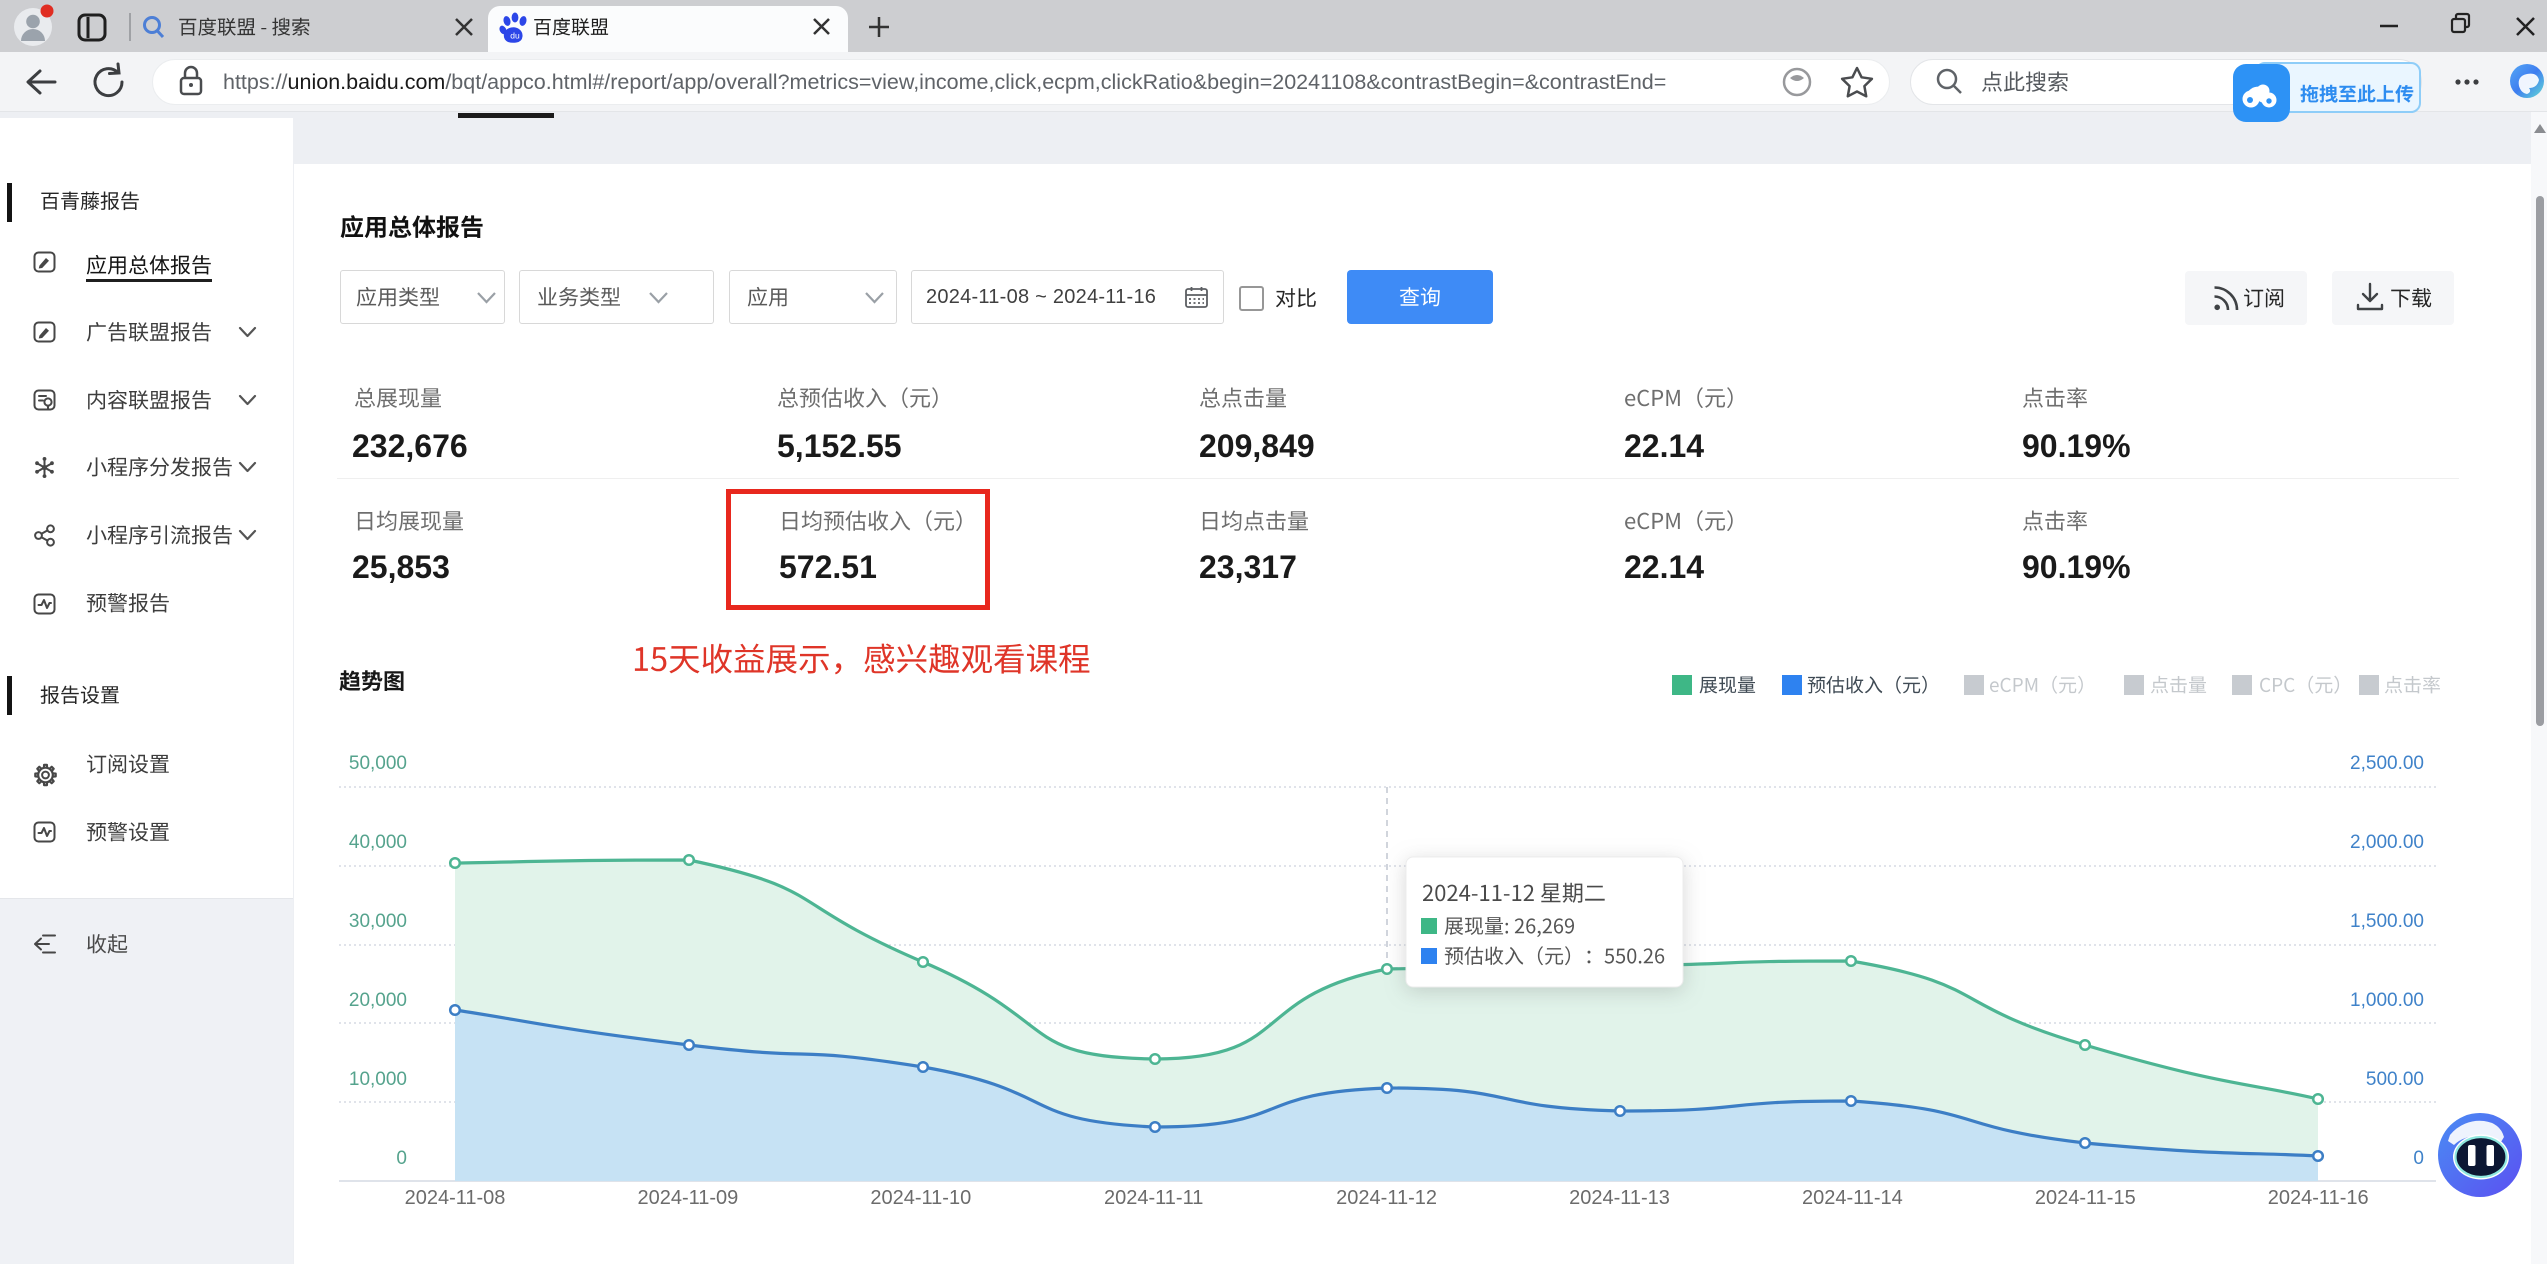  Describe the element at coordinates (1619, 1198) in the screenshot. I see `svg-text: 2024-11-13` at that location.